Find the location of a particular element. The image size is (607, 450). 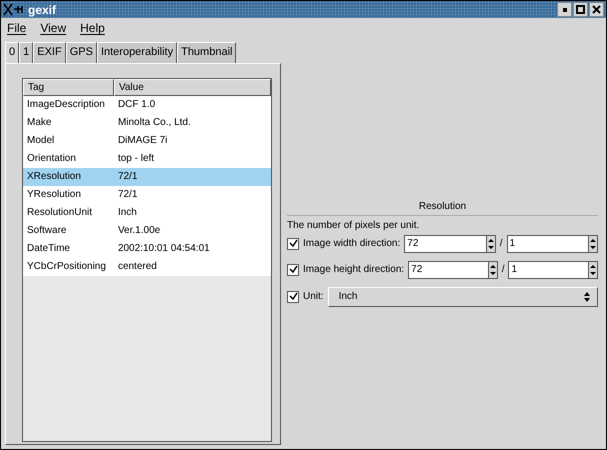

column-header: Tag is located at coordinates (68, 87).